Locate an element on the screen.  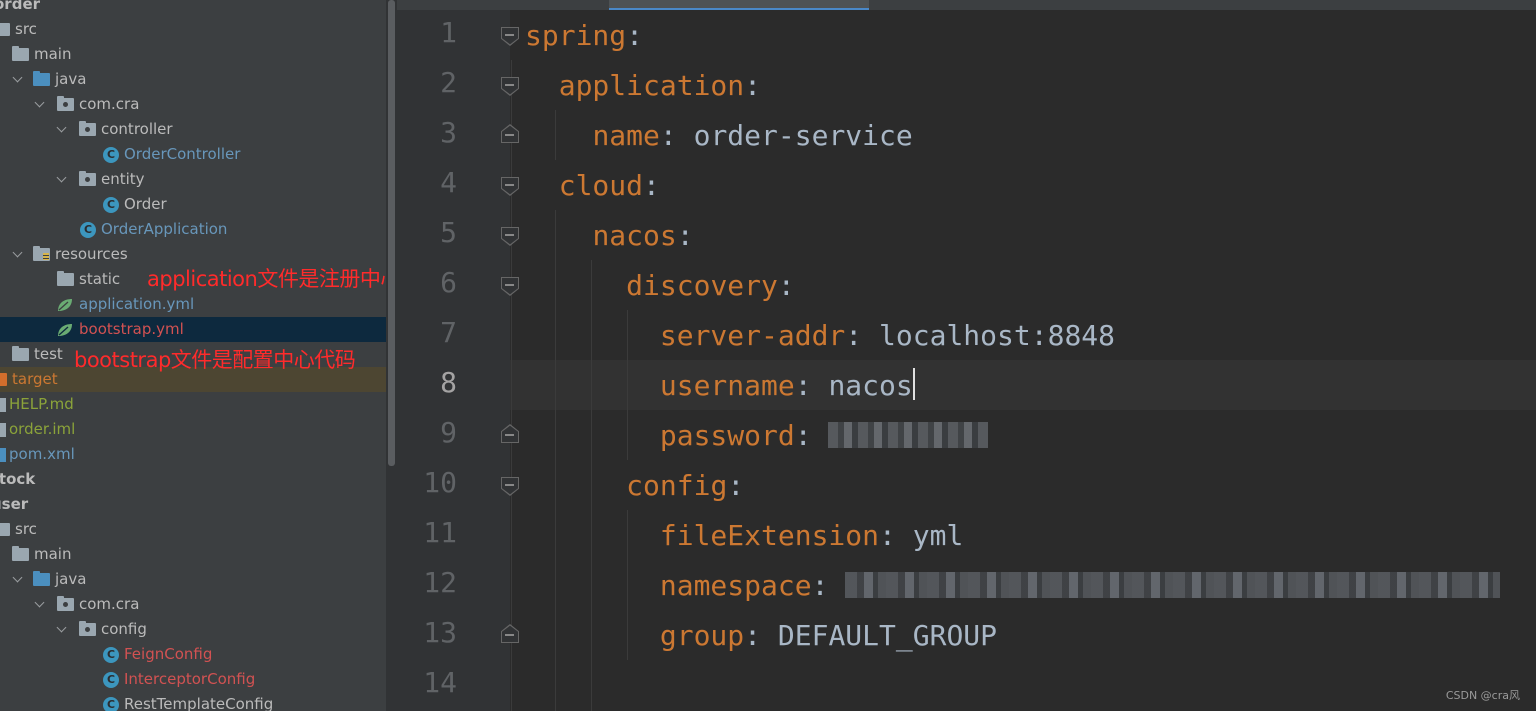
code-line: server-addr: localhost:8848 is located at coordinates (820, 336).